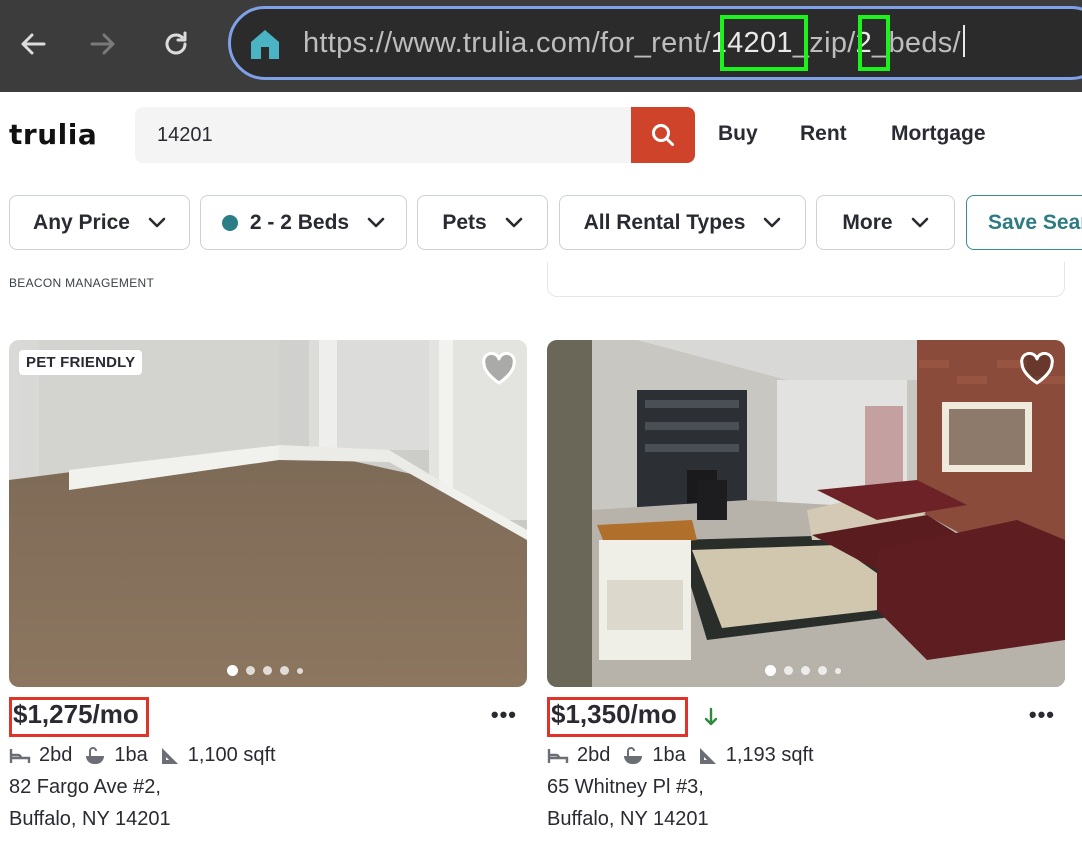  I want to click on listing-street: 65 Whitney Pl #3,, so click(625, 787).